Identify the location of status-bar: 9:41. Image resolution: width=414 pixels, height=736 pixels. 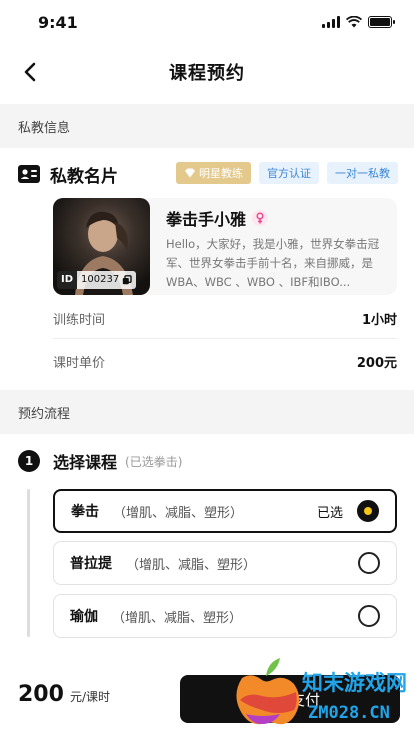
(207, 22).